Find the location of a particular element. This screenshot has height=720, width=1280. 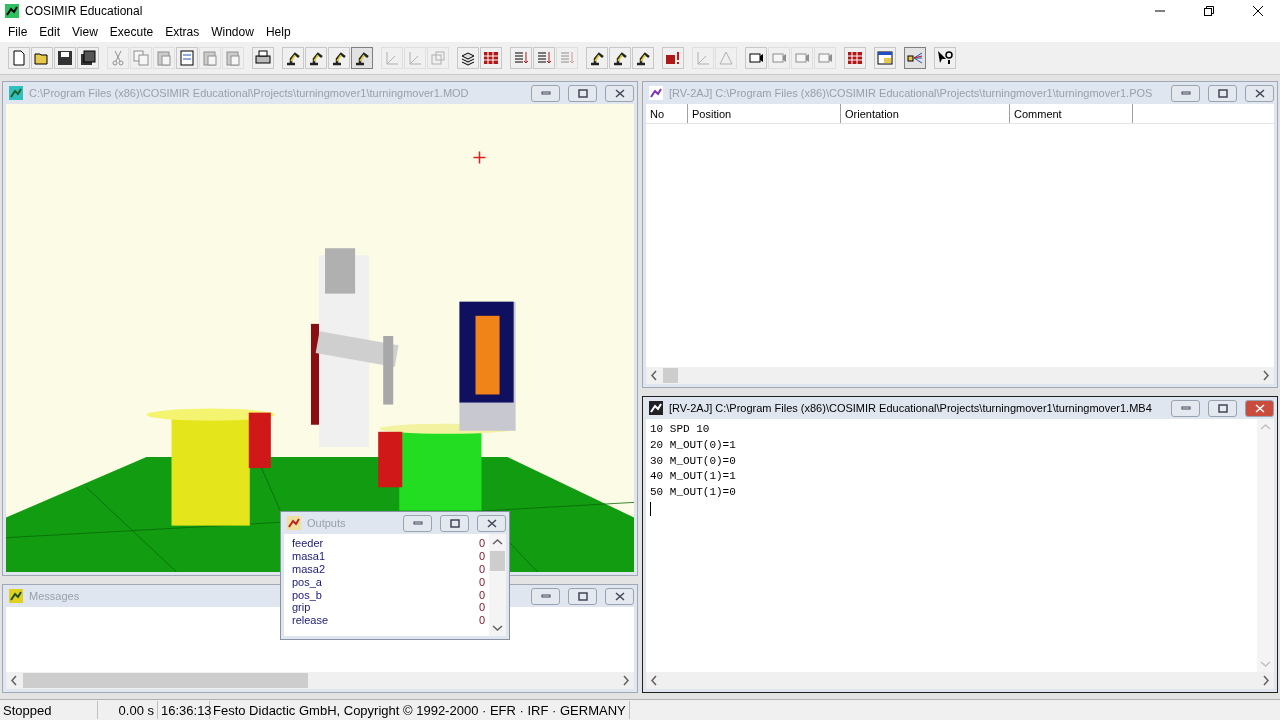

column-header: Position is located at coordinates (764, 113).